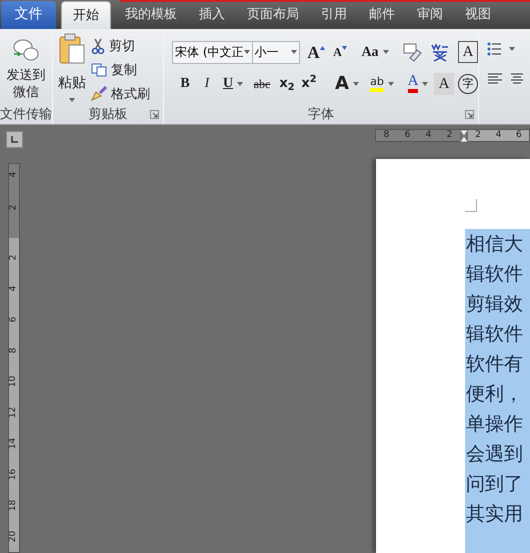 The image size is (530, 553). Describe the element at coordinates (418, 83) in the screenshot. I see `font-color-button: A` at that location.